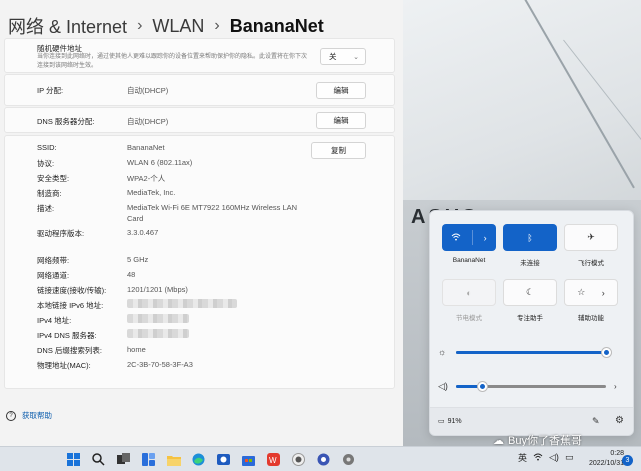 The height and width of the screenshot is (471, 641). What do you see at coordinates (53, 260) in the screenshot?
I see `prop-label: 网络频带:` at bounding box center [53, 260].